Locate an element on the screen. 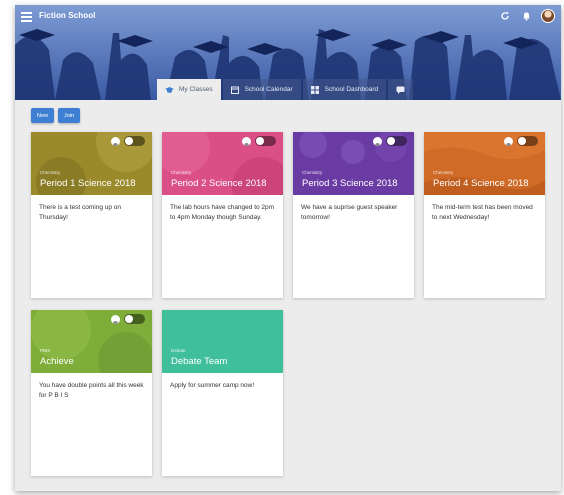 The image size is (564, 495). top-icons is located at coordinates (527, 16).